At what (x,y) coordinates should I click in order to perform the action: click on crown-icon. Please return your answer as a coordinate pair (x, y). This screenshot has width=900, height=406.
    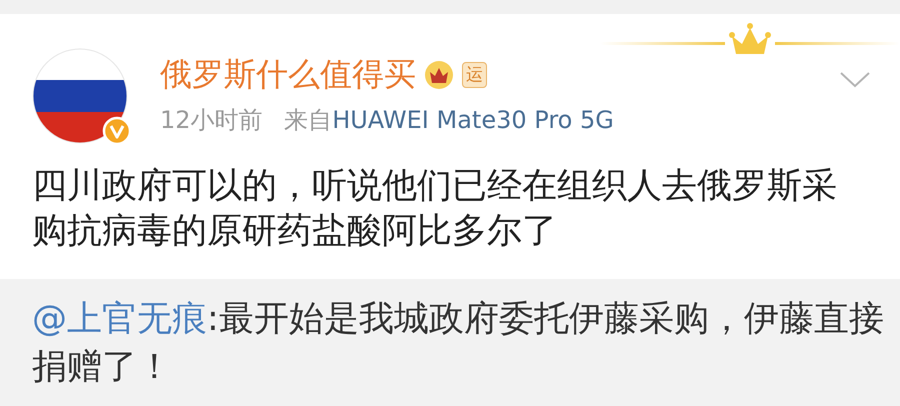
    Looking at the image, I should click on (439, 75).